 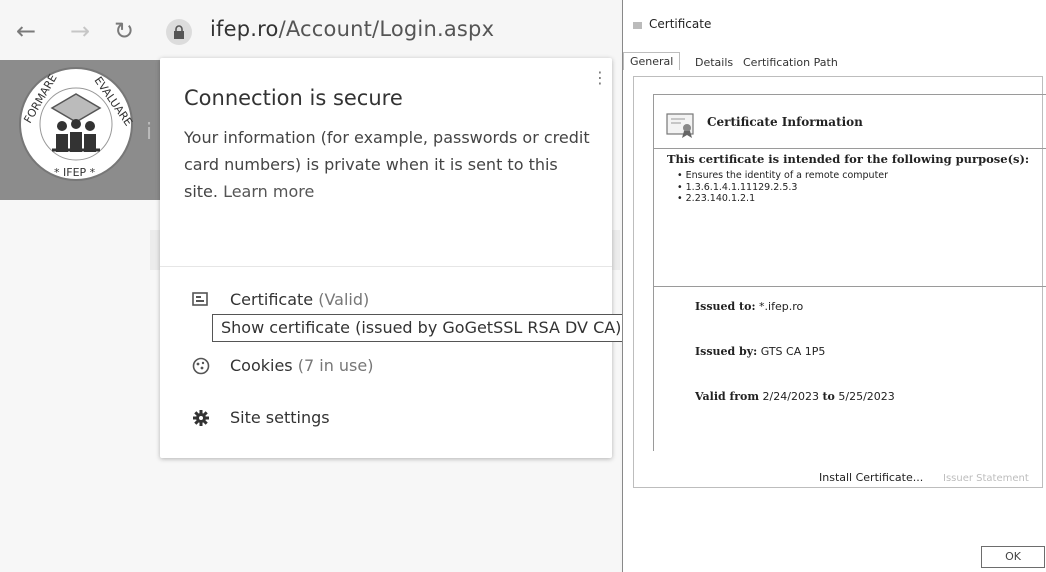 I want to click on valid-from-label: Valid from, so click(x=727, y=396).